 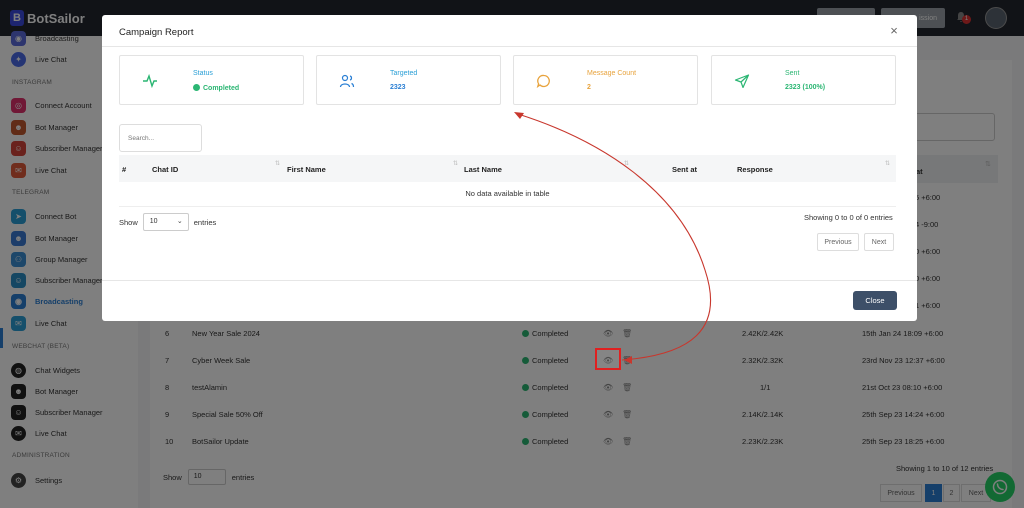 I want to click on entries-label: entries, so click(x=205, y=222).